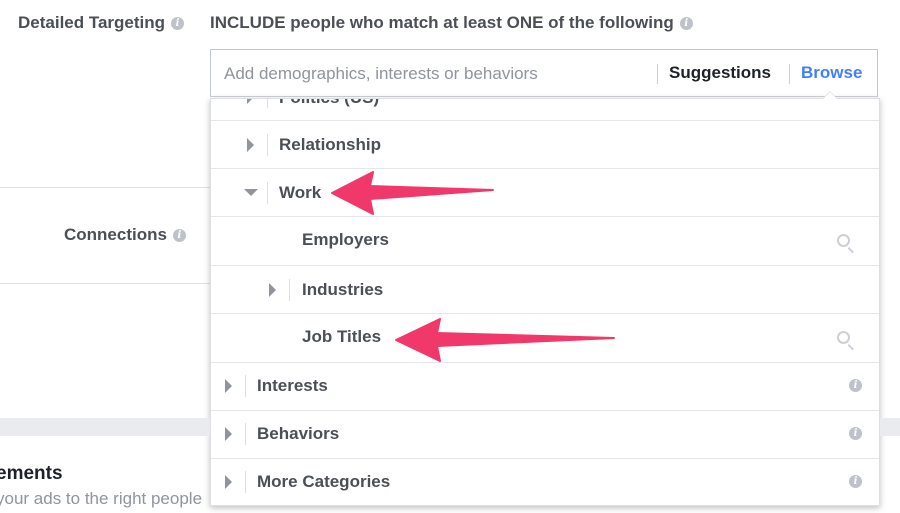 The image size is (900, 513). What do you see at coordinates (300, 192) in the screenshot?
I see `list-item-label: Work` at bounding box center [300, 192].